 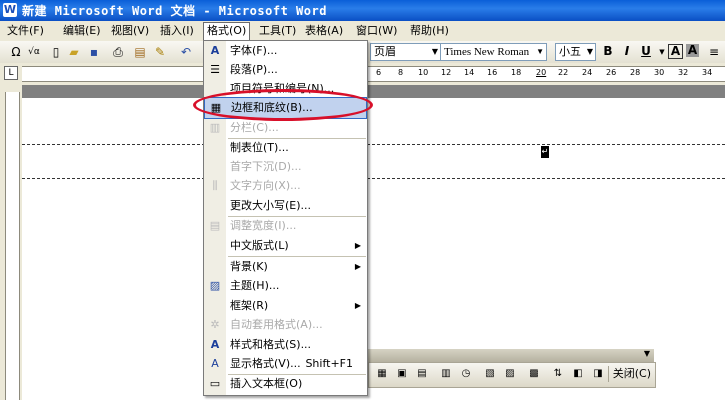 What do you see at coordinates (611, 72) in the screenshot?
I see `ruler-number: 26` at bounding box center [611, 72].